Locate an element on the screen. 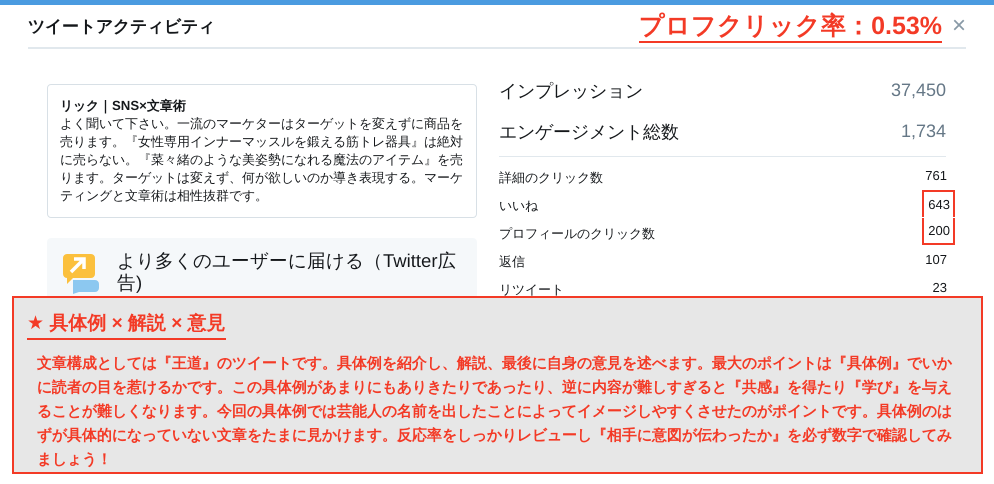 This screenshot has width=994, height=484. metric-value: 643 is located at coordinates (938, 203).